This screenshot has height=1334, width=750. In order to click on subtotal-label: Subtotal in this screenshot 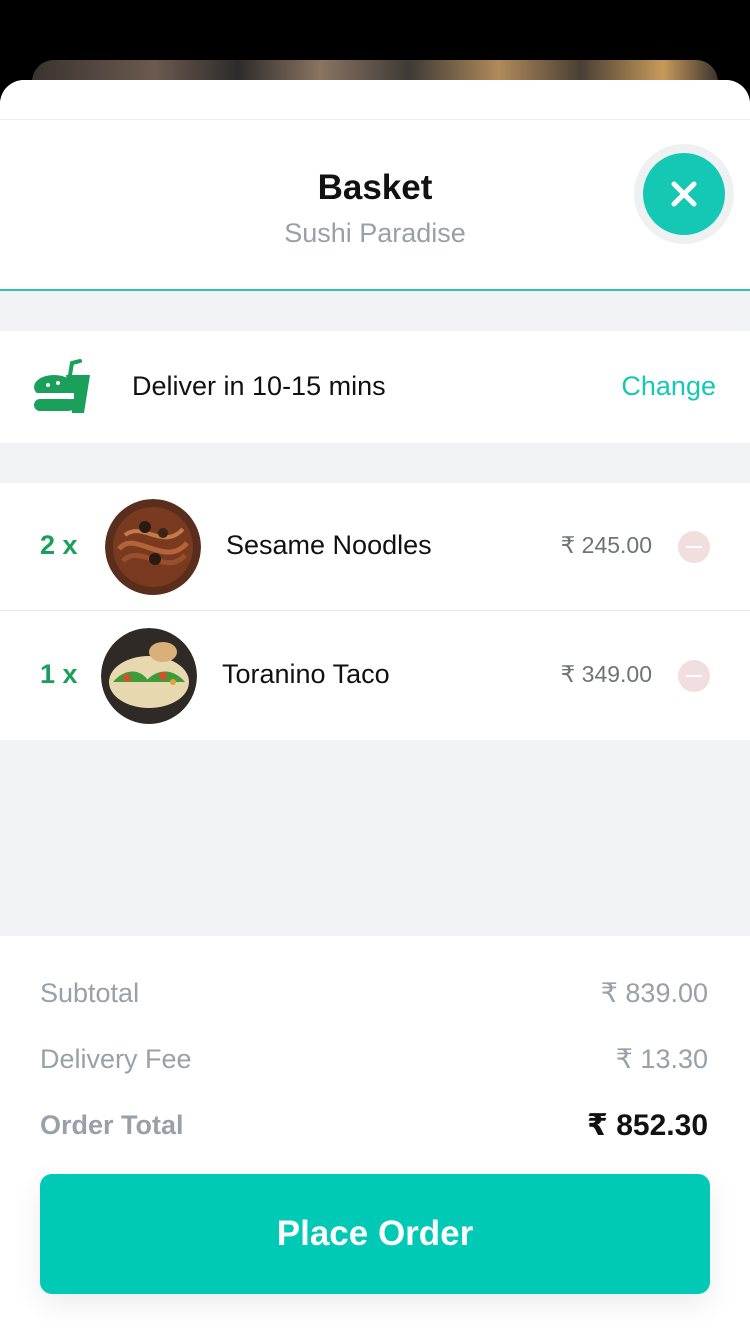, I will do `click(90, 993)`.